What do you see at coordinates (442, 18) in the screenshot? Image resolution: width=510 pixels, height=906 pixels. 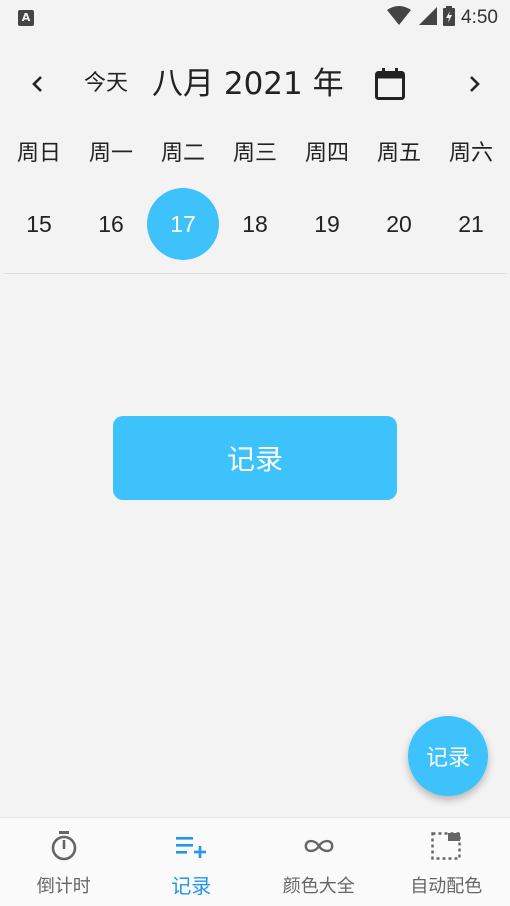 I see `status-right: 4:50` at bounding box center [442, 18].